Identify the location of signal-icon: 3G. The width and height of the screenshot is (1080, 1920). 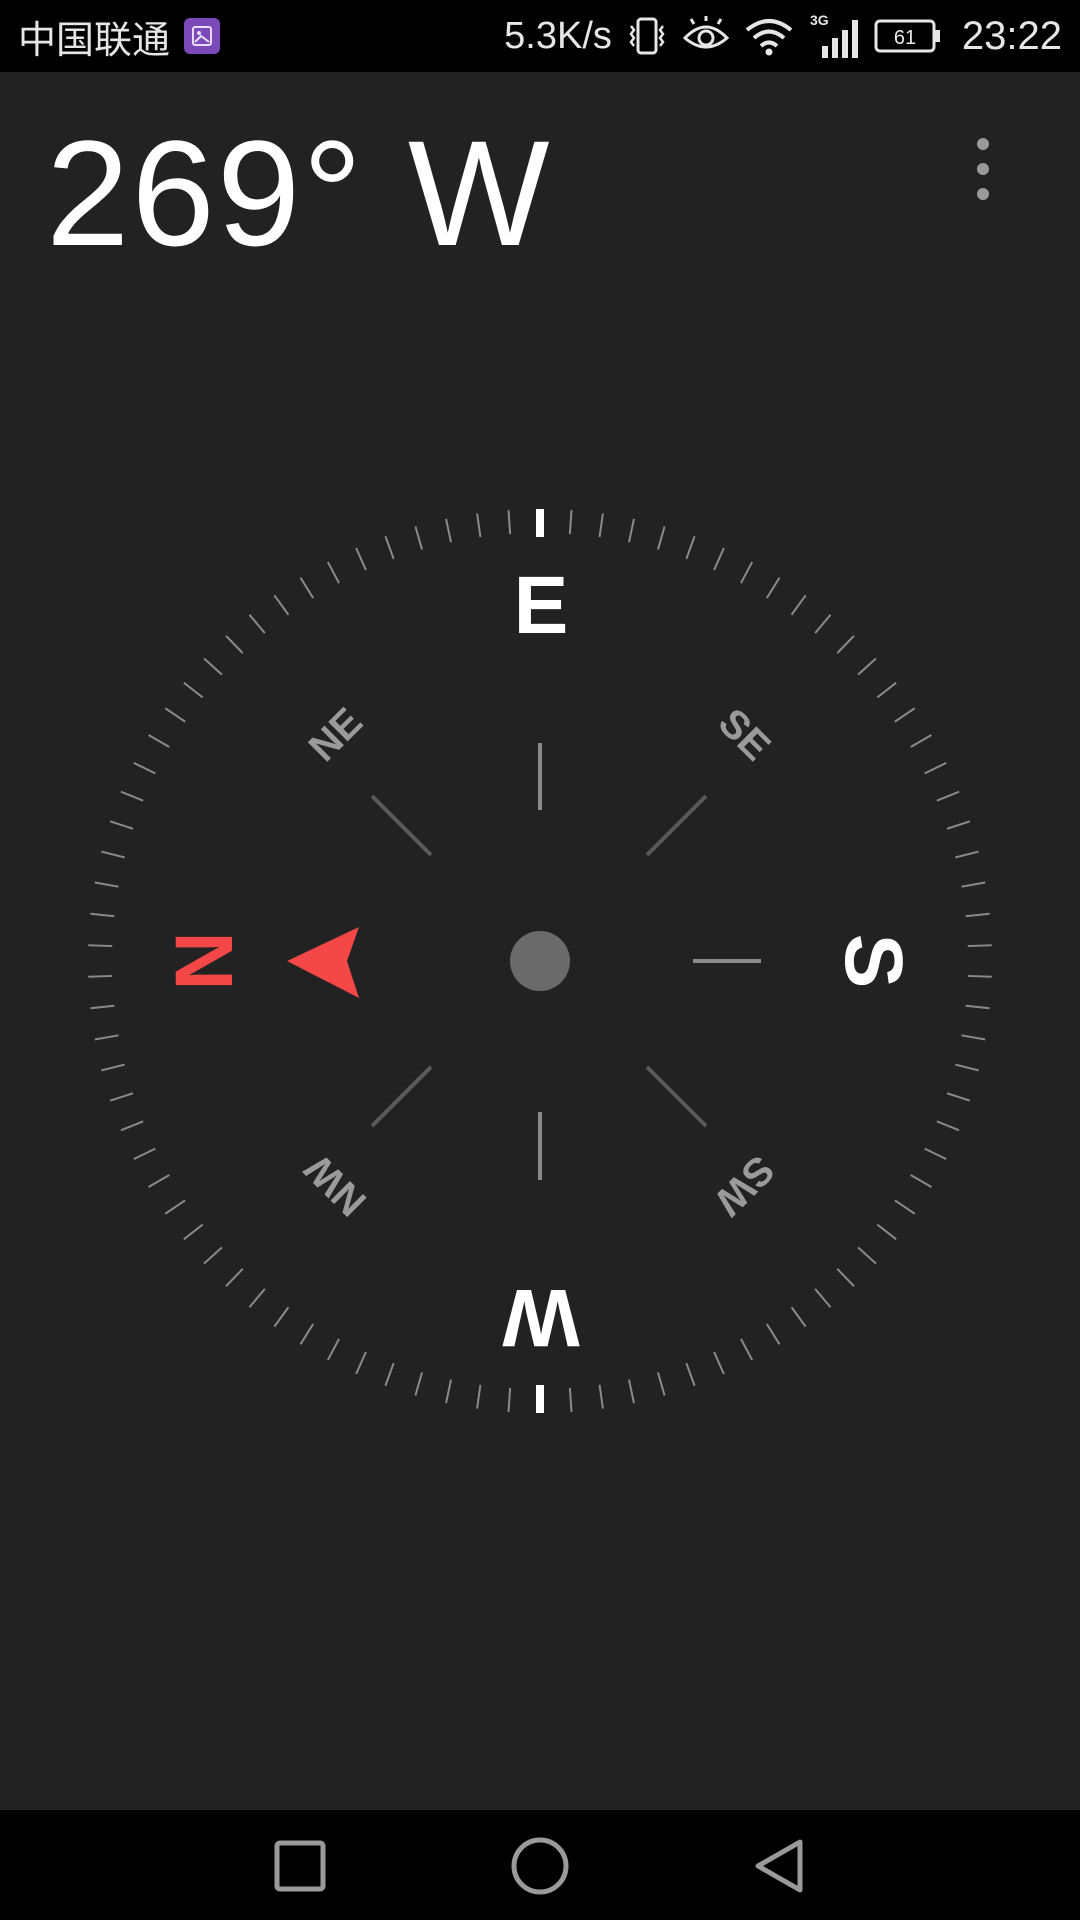
(834, 36).